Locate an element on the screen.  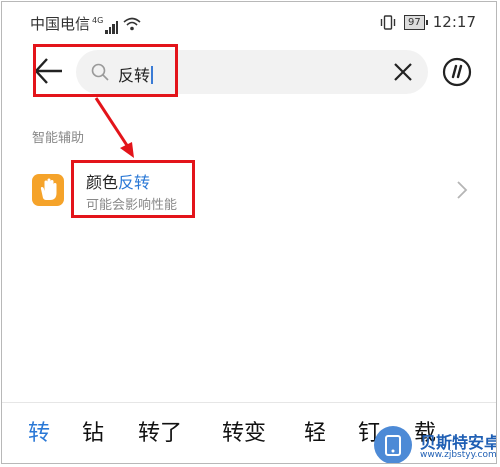
candidate-item: 转变 is located at coordinates (244, 431).